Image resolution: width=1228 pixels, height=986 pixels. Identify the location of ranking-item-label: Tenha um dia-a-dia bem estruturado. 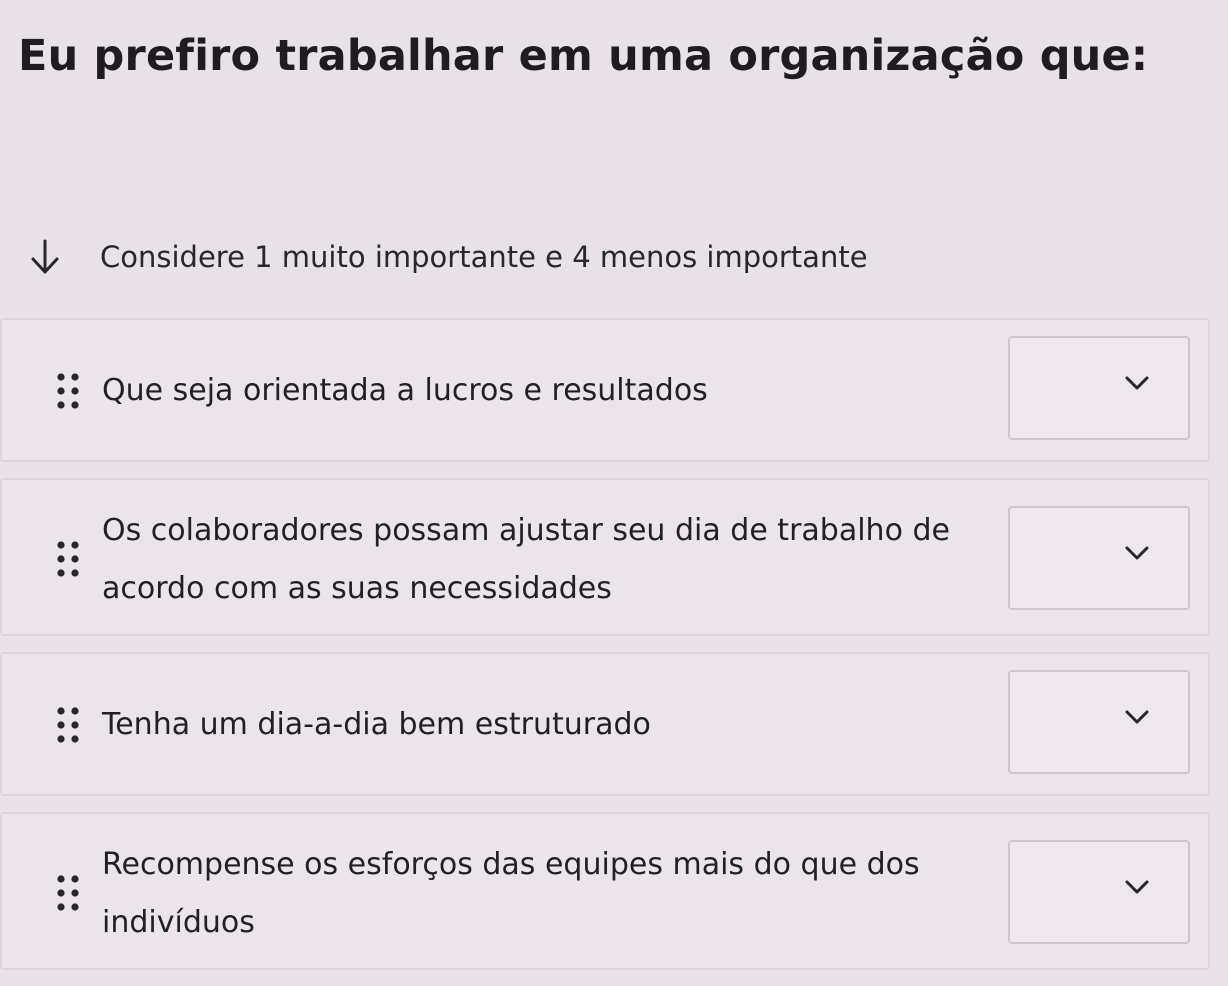
(376, 724).